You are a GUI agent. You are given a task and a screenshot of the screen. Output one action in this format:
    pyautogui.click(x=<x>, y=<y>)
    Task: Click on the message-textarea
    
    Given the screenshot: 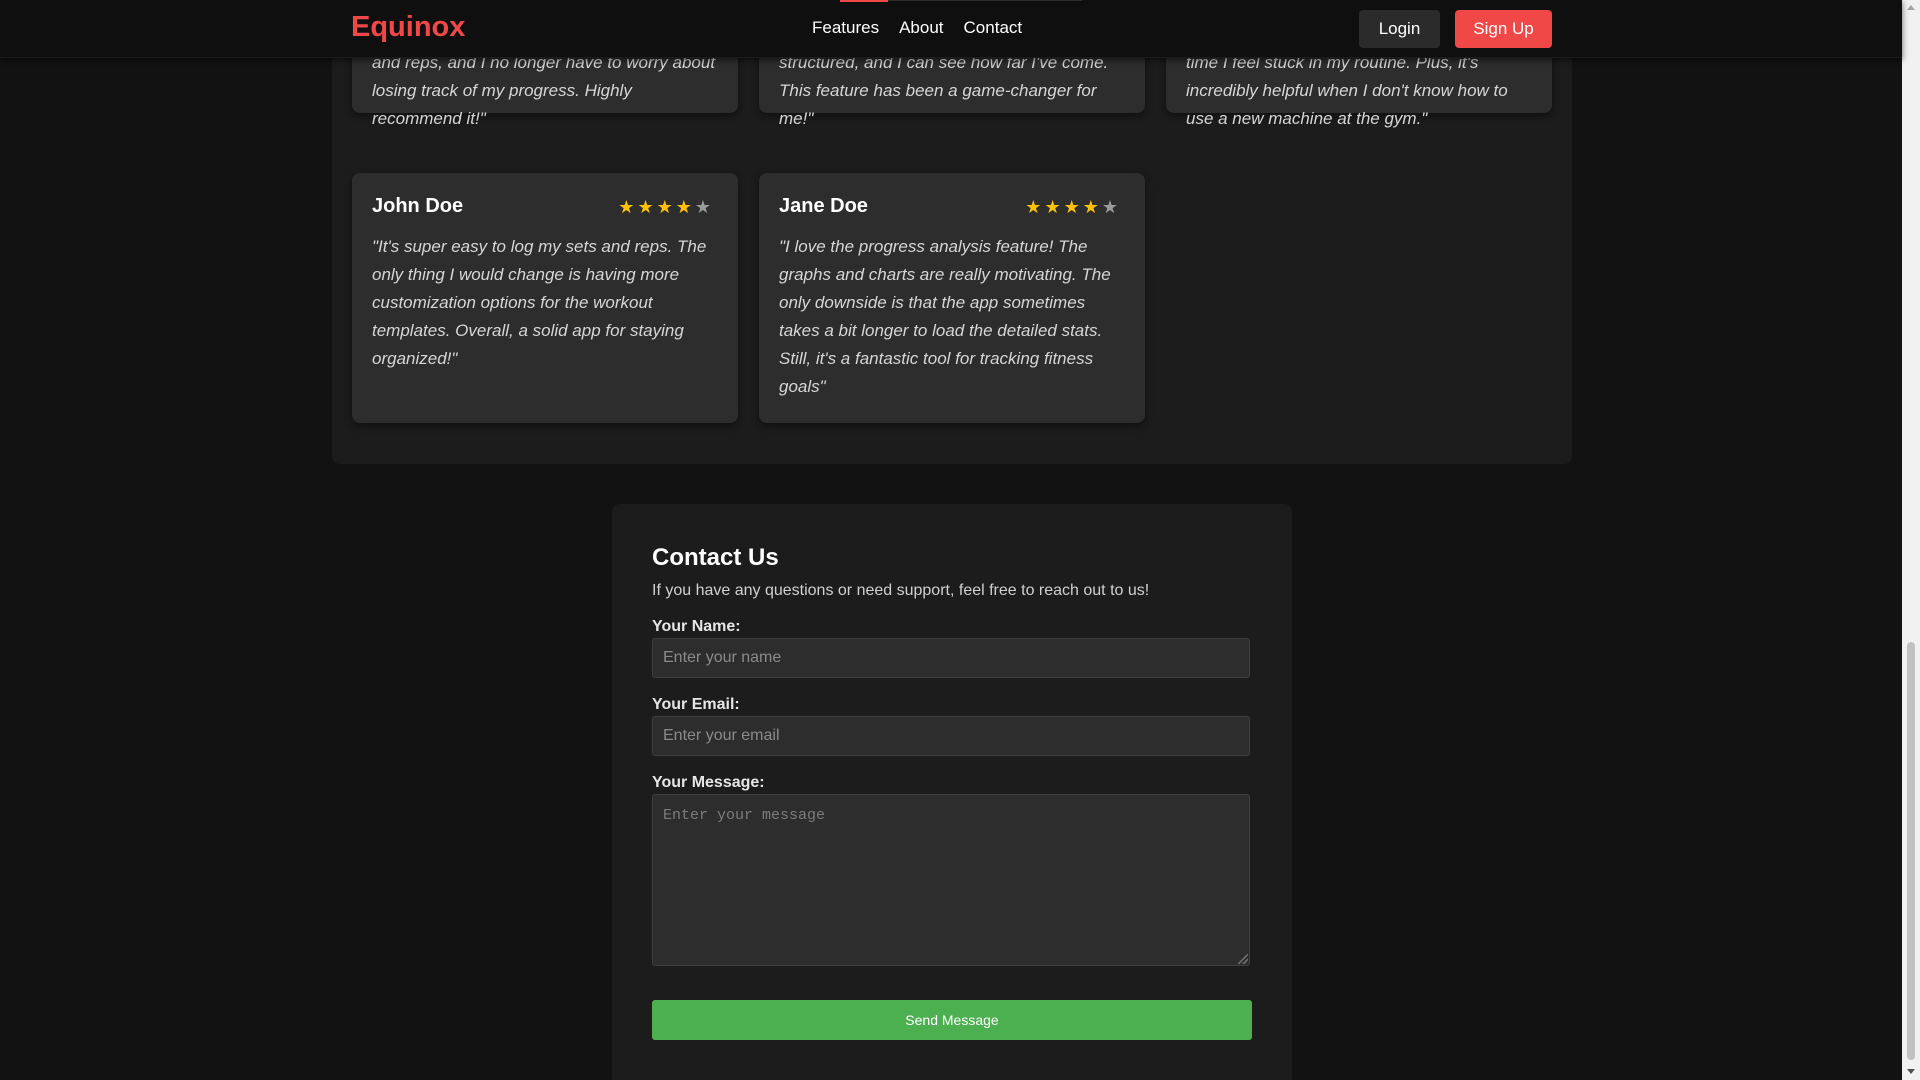 What is the action you would take?
    pyautogui.click(x=951, y=880)
    